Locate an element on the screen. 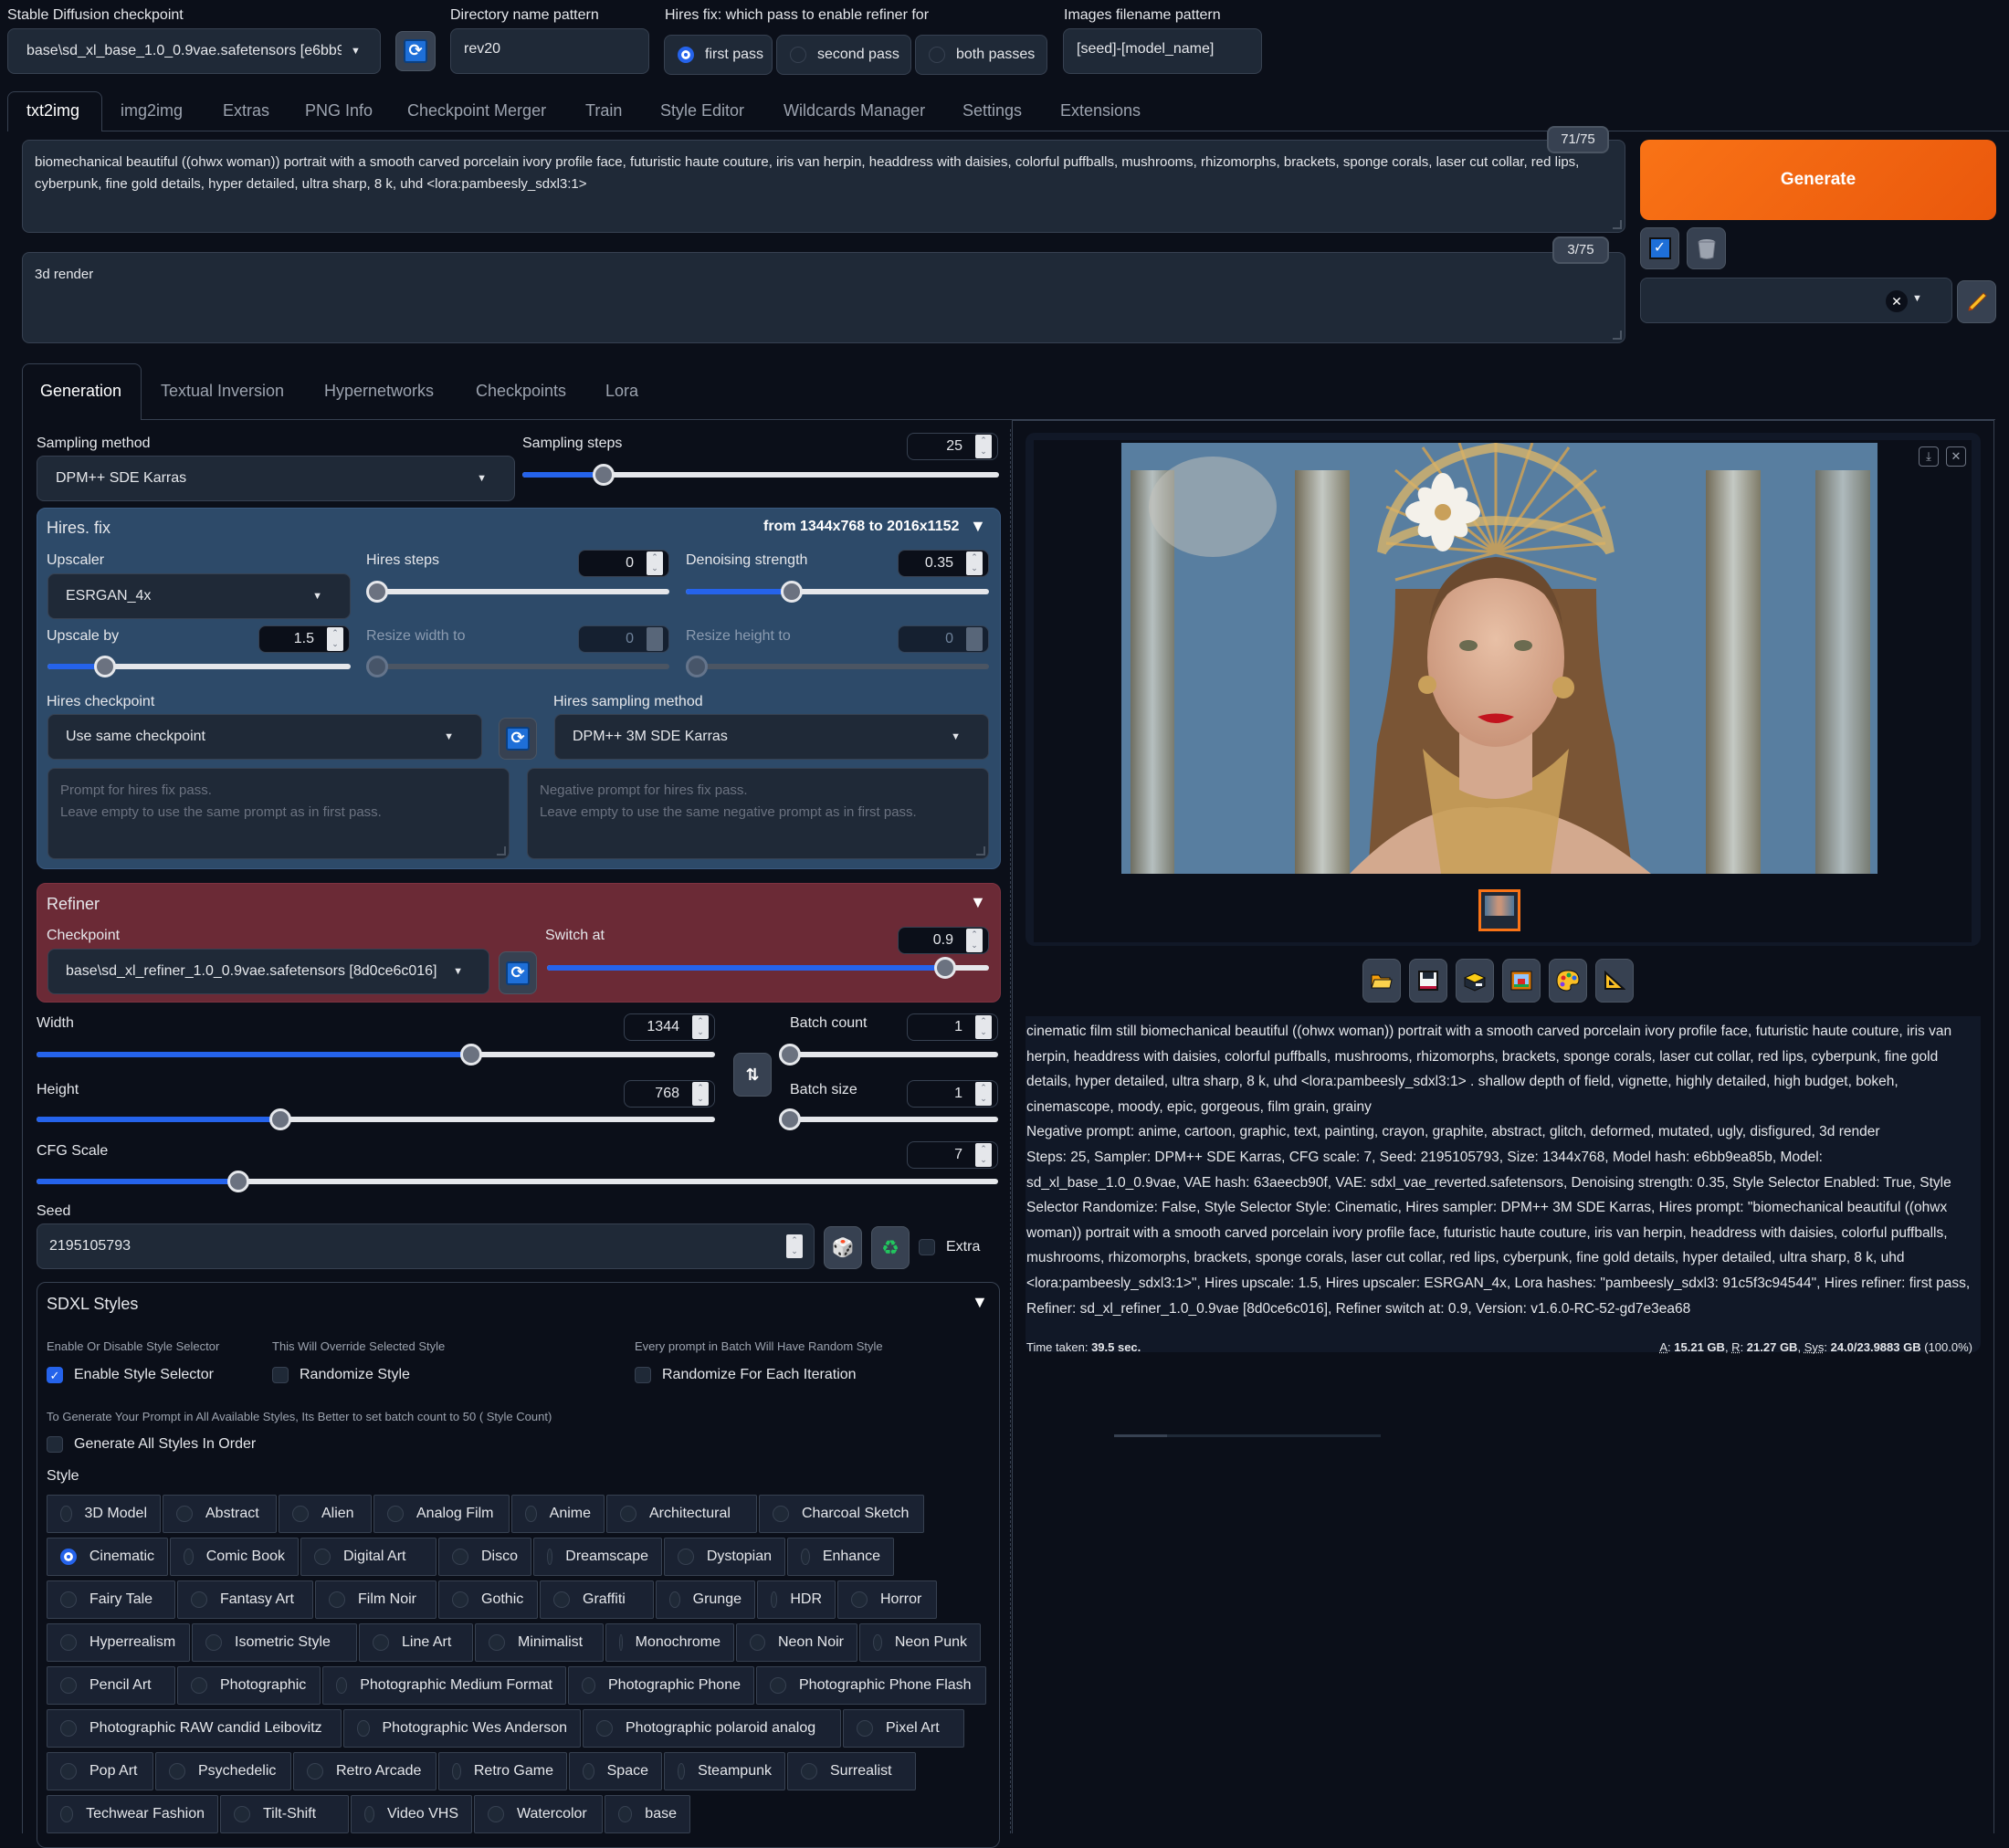  style-option: Techwear Fashion is located at coordinates (132, 1814).